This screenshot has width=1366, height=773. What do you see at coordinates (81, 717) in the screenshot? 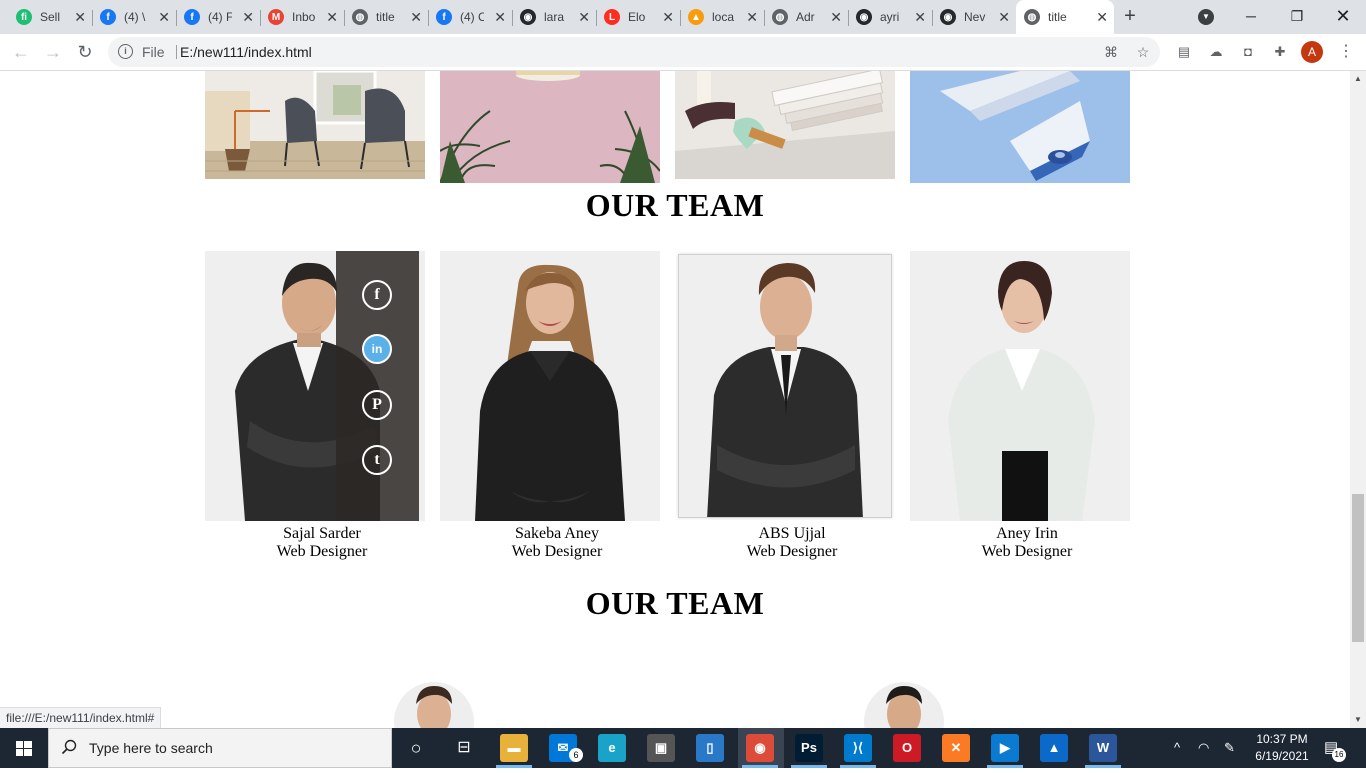
I see `link-status-bar: file:///E:/new111/index.html#` at bounding box center [81, 717].